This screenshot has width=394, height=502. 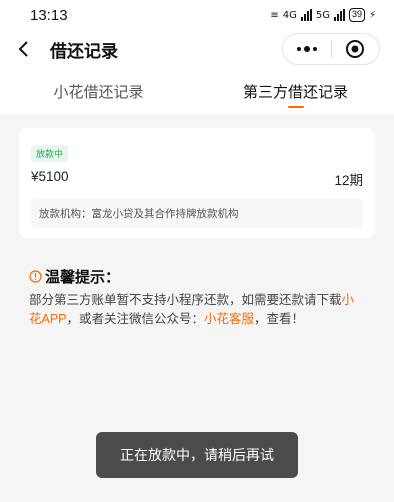 I want to click on record-amount-row: ¥5100 12期, so click(x=197, y=179).